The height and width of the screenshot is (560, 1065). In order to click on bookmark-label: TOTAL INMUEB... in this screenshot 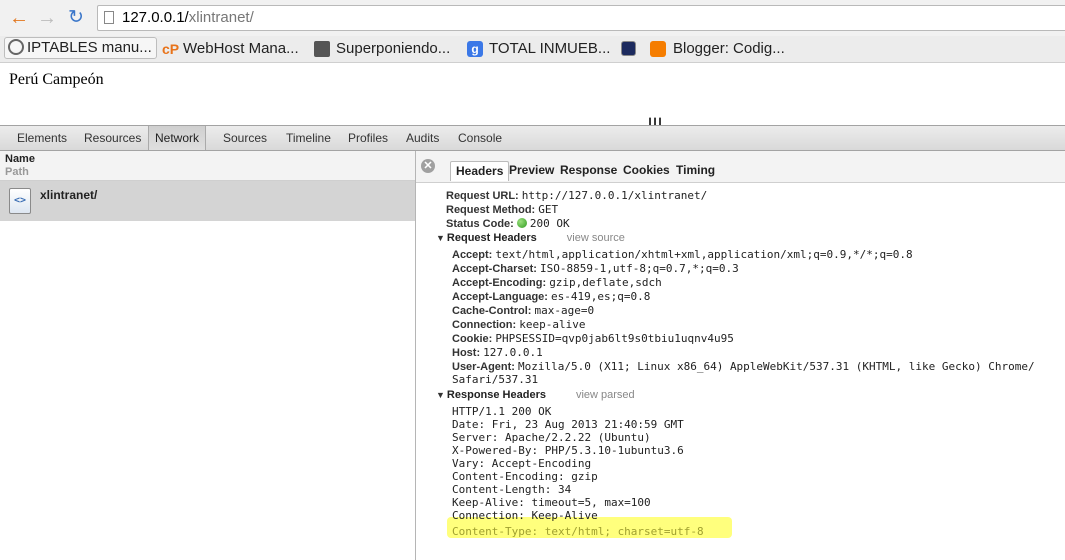, I will do `click(550, 48)`.